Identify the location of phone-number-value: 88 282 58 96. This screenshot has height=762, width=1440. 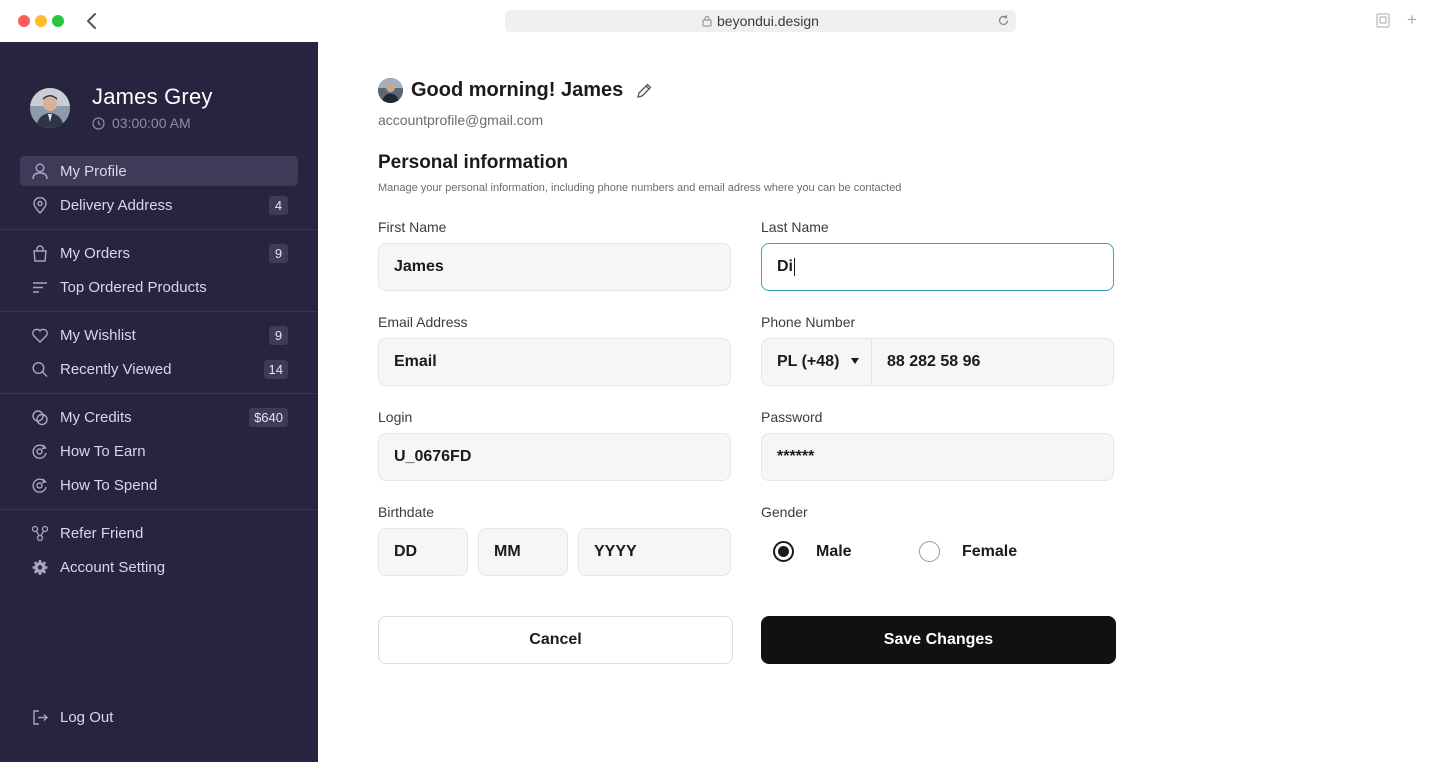
(934, 361).